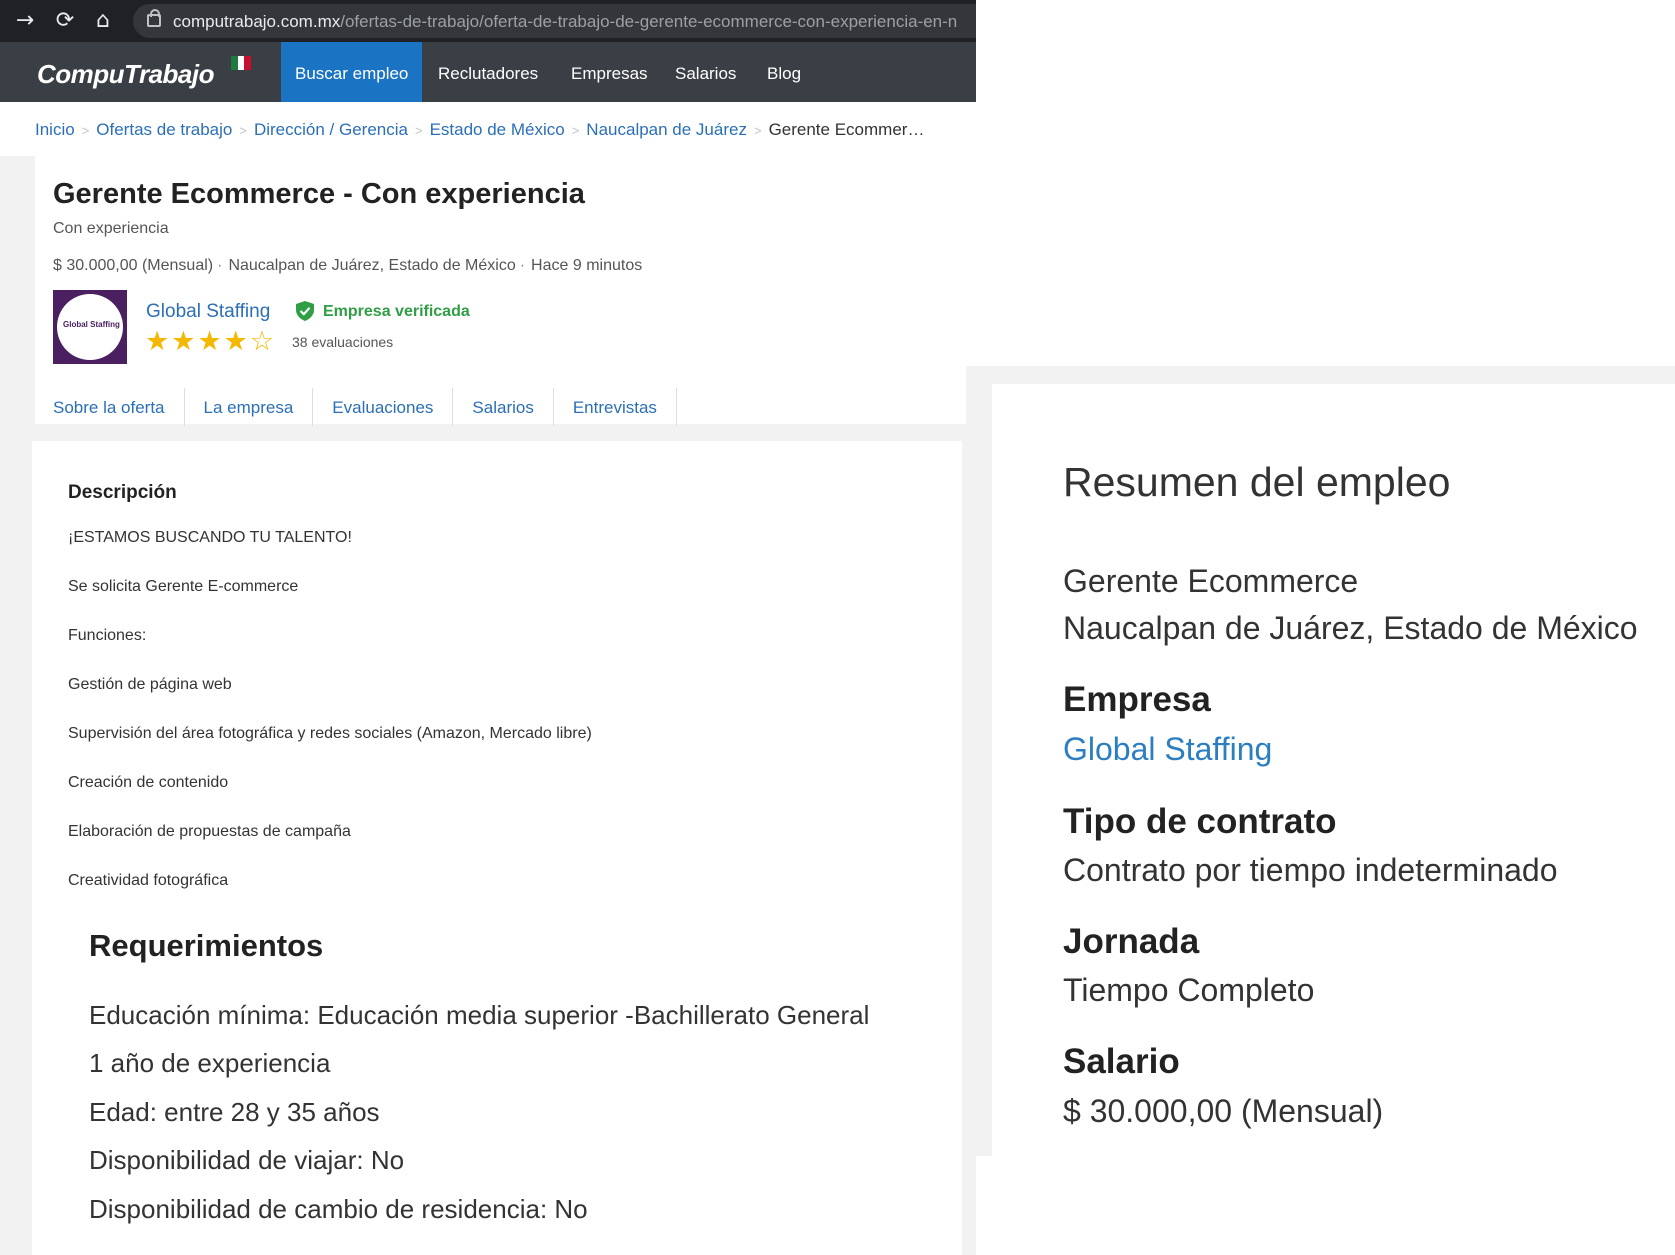 The width and height of the screenshot is (1675, 1255). What do you see at coordinates (503, 407) in the screenshot?
I see `tab-salarios: Salarios` at bounding box center [503, 407].